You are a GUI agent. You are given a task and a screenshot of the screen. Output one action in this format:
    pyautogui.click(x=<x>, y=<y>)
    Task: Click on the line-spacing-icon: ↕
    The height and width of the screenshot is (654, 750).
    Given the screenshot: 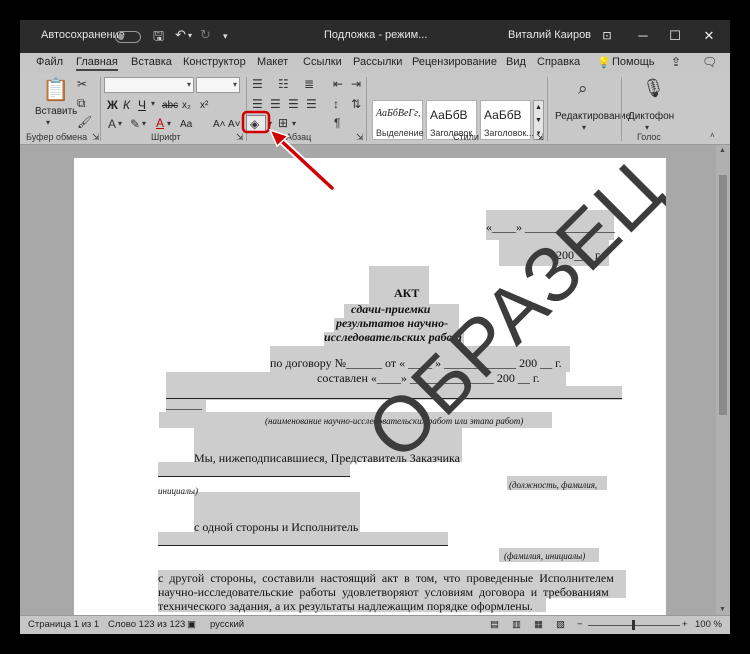 What is the action you would take?
    pyautogui.click(x=336, y=104)
    